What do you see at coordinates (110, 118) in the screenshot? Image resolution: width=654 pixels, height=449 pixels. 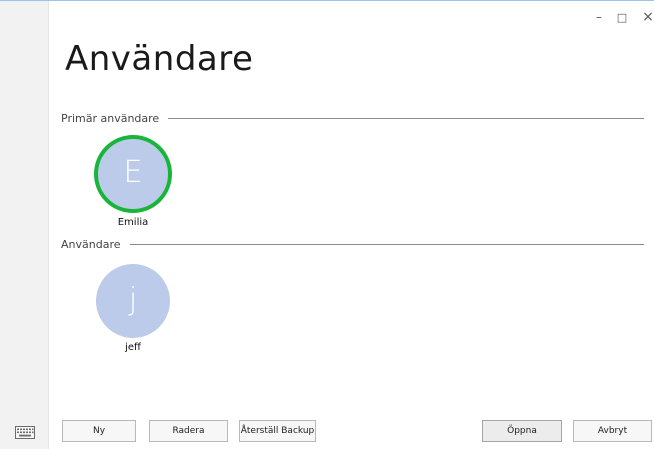 I see `primary-section-label: Primär användare` at bounding box center [110, 118].